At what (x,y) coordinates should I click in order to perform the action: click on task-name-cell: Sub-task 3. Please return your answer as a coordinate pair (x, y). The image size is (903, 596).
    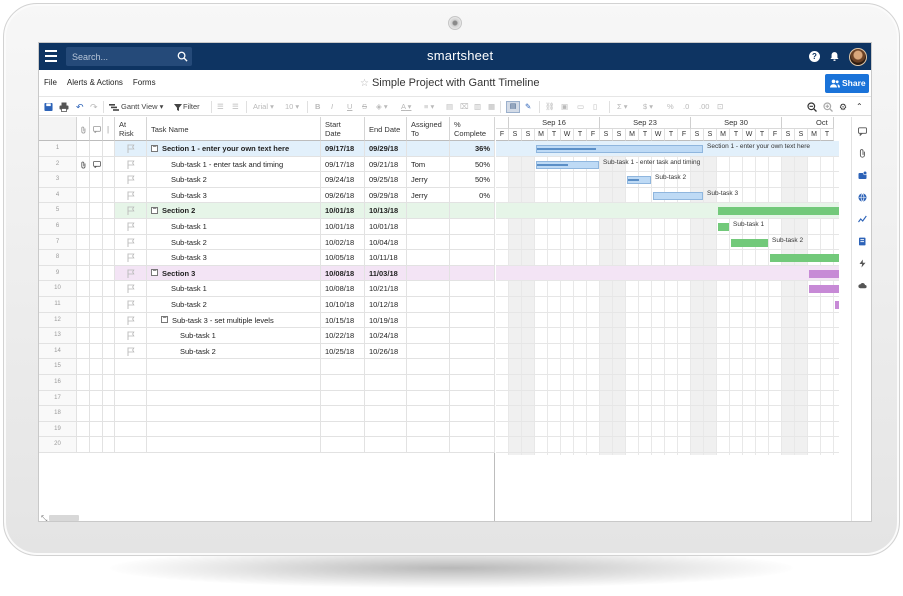
    Looking at the image, I should click on (234, 258).